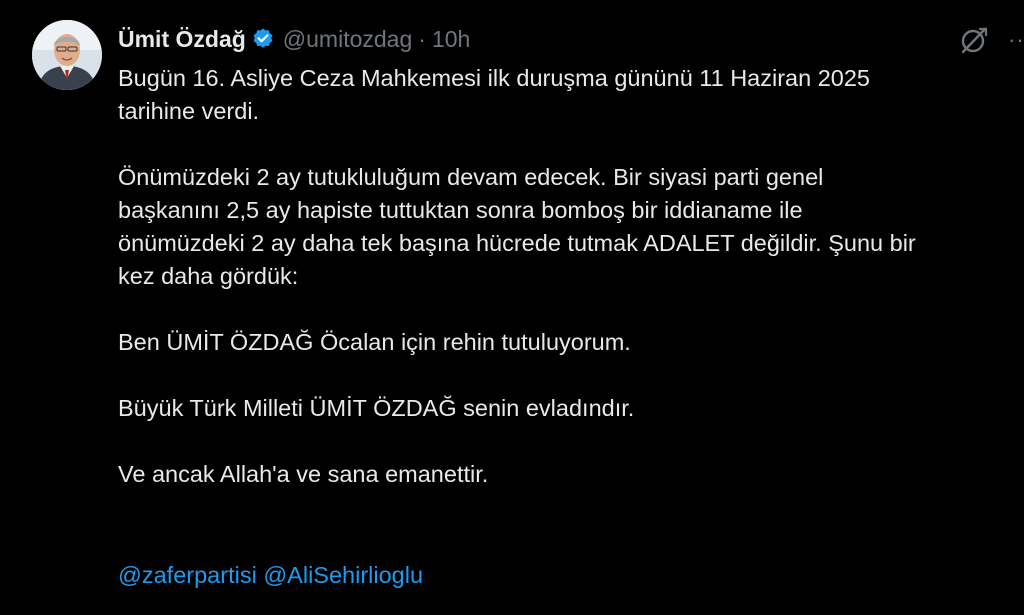 The width and height of the screenshot is (1024, 615). I want to click on mention-link: @zaferpartisi, so click(187, 575).